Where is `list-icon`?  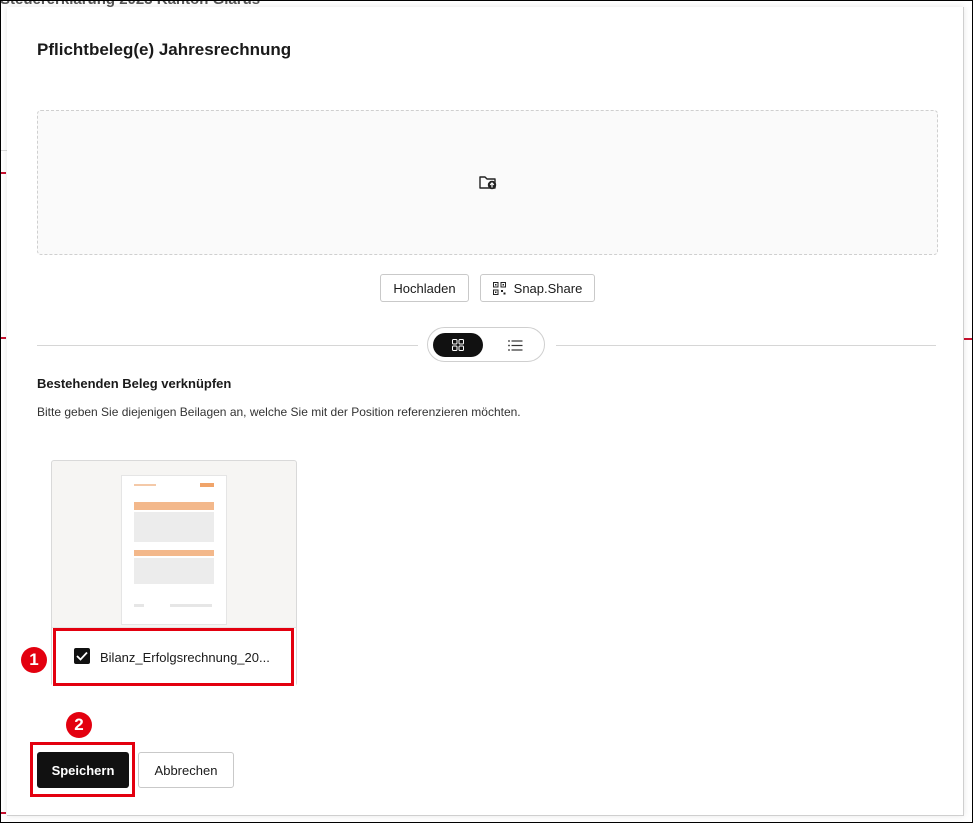 list-icon is located at coordinates (514, 345).